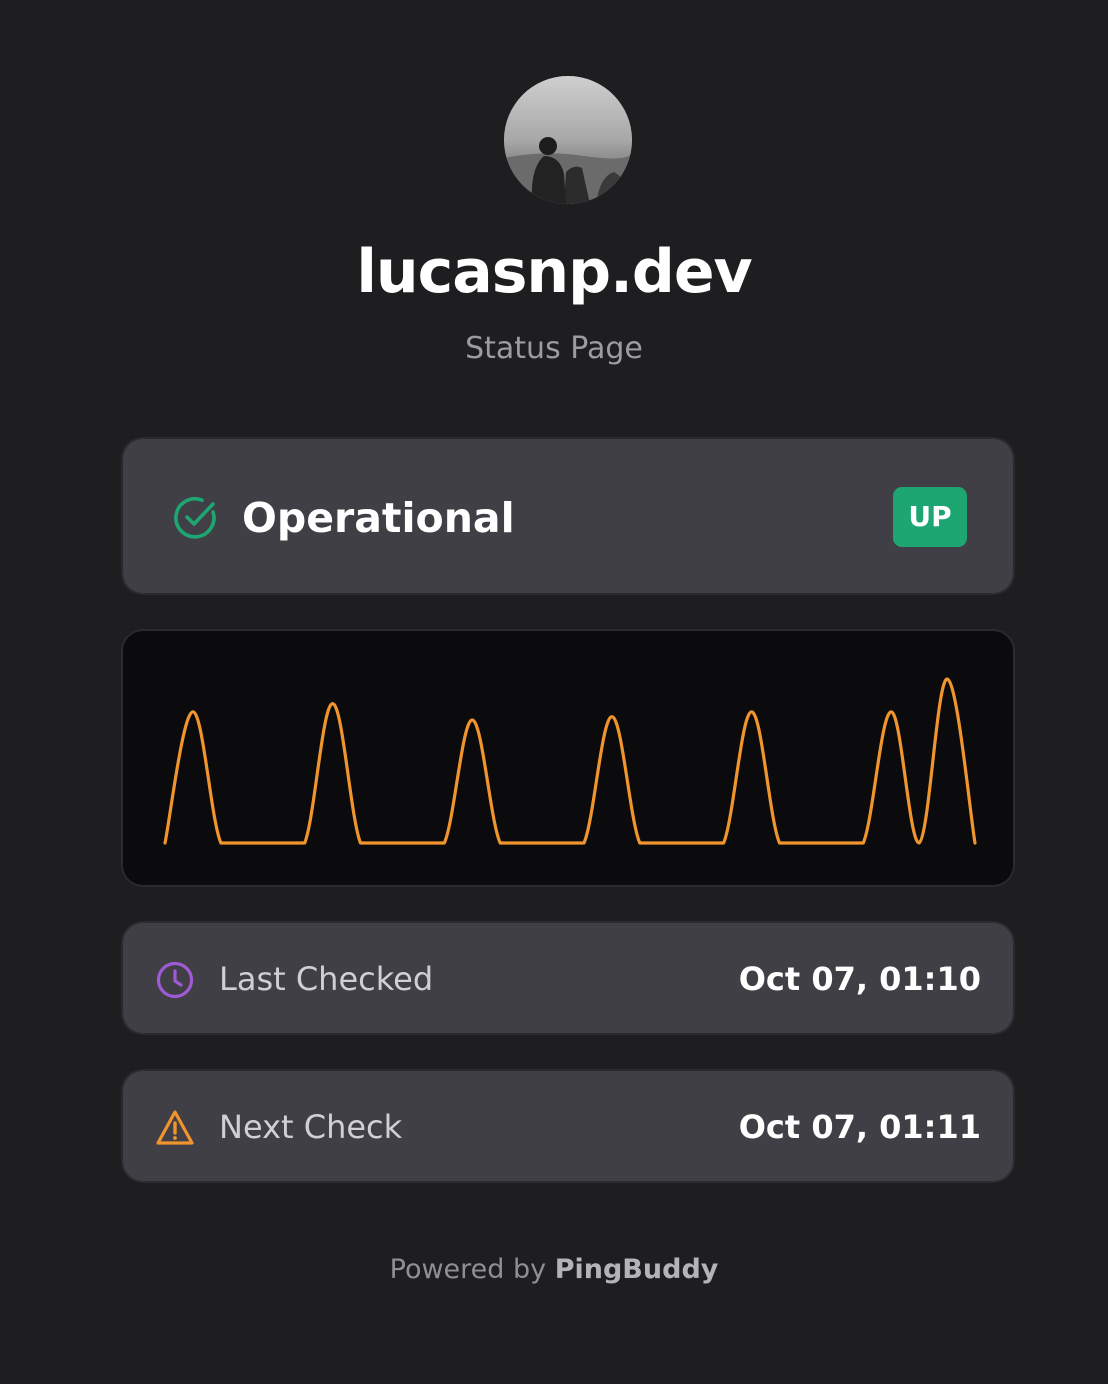 The width and height of the screenshot is (1108, 1384). Describe the element at coordinates (554, 1270) in the screenshot. I see `footer: Powered by PingBuddy` at that location.